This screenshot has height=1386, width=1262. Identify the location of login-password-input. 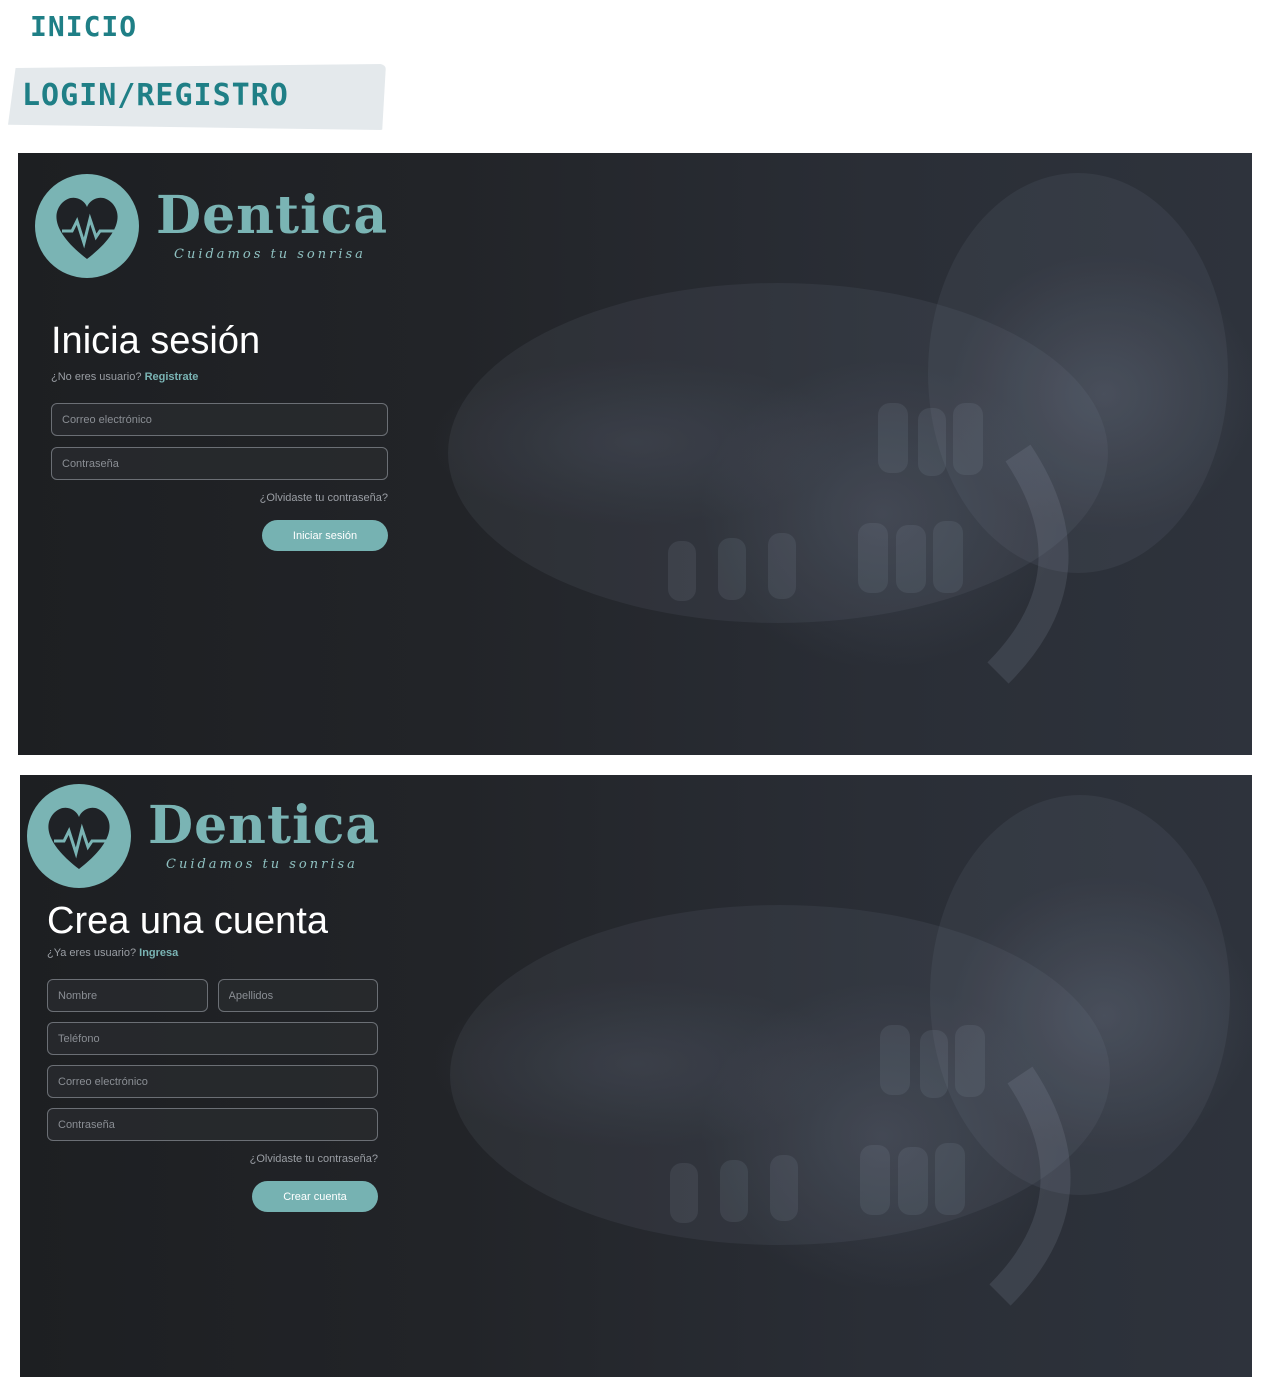
(219, 463).